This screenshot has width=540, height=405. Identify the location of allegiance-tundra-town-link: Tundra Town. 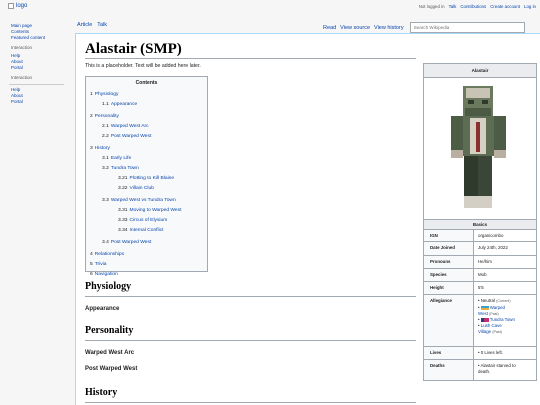
(502, 319).